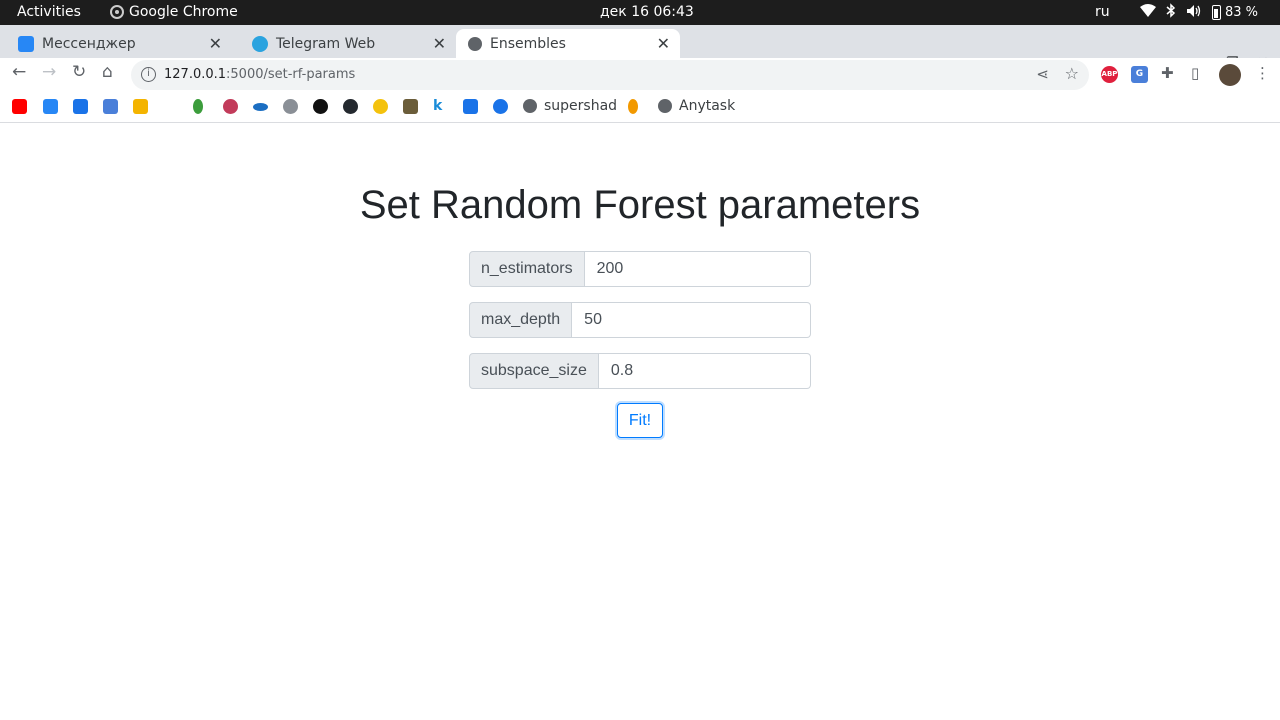 The image size is (1280, 720). I want to click on sber-icon, so click(198, 106).